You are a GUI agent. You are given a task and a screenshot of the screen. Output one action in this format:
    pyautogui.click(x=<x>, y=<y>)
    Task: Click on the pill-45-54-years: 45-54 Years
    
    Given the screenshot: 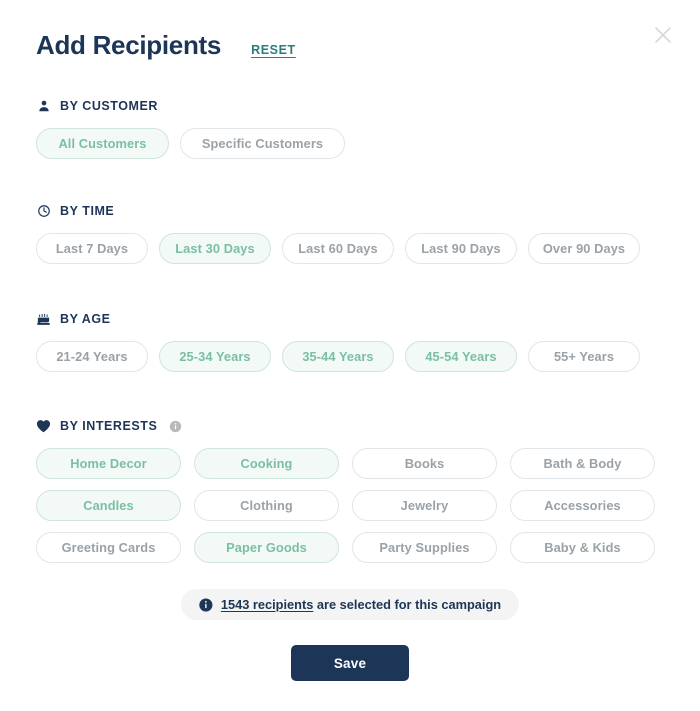 What is the action you would take?
    pyautogui.click(x=461, y=356)
    